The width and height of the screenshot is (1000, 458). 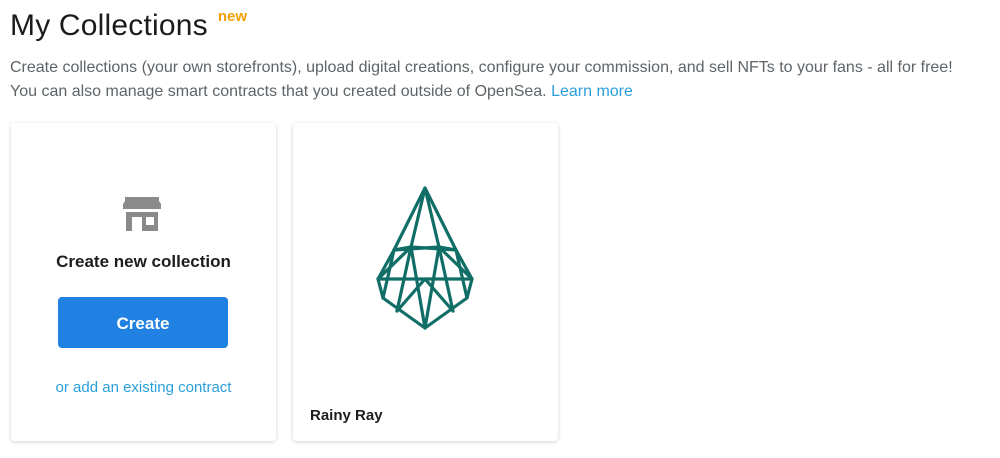 What do you see at coordinates (232, 16) in the screenshot?
I see `new-badge: new` at bounding box center [232, 16].